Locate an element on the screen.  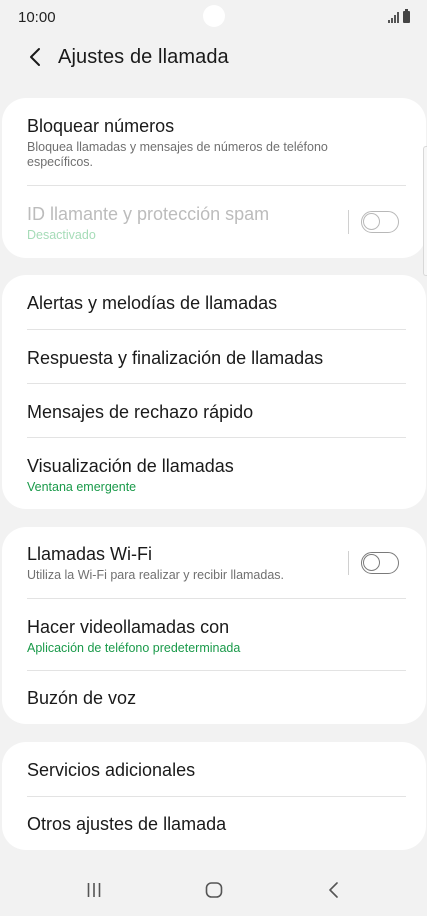
caller-id-spam-toggle-wrap is located at coordinates (373, 222).